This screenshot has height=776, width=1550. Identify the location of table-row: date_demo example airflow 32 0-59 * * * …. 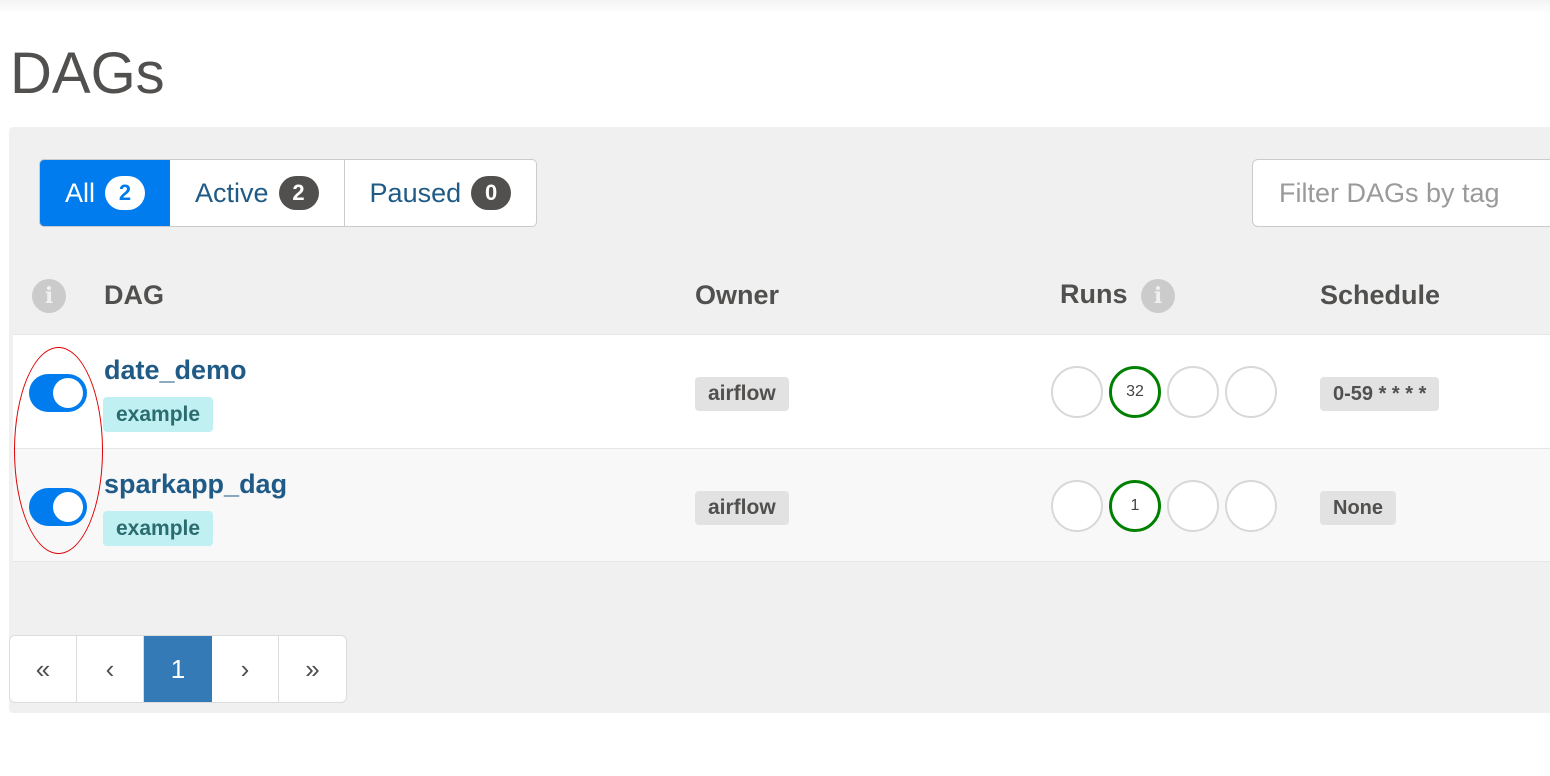
(781, 391).